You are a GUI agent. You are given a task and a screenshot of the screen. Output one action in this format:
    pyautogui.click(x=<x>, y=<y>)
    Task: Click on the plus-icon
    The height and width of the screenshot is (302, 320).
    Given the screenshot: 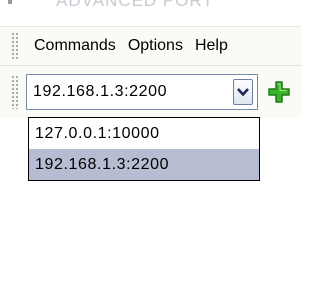 What is the action you would take?
    pyautogui.click(x=279, y=92)
    